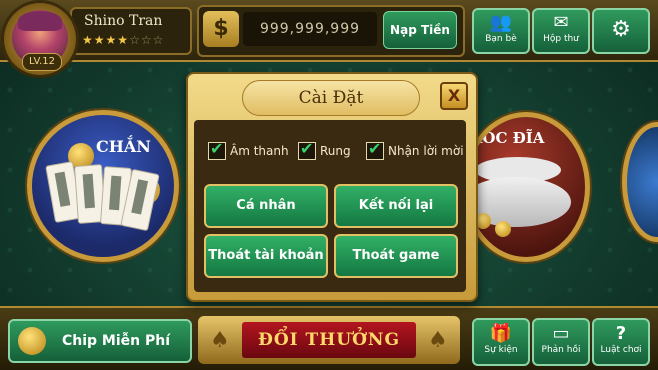 The image size is (658, 370). I want to click on rating-stars: ★★★★☆☆☆, so click(123, 40).